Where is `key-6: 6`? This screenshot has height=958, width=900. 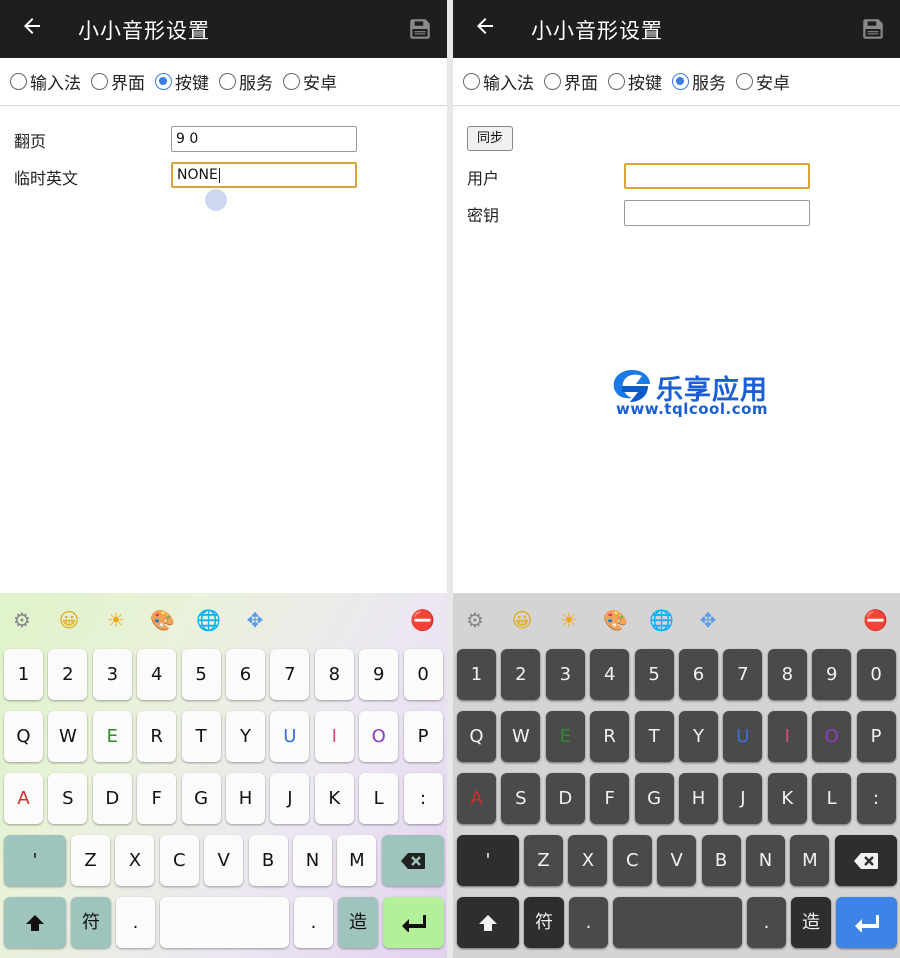 key-6: 6 is located at coordinates (698, 674).